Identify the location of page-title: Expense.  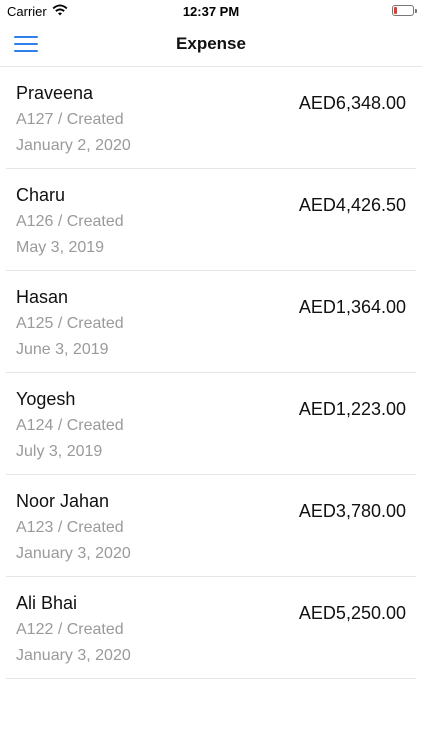
(211, 43).